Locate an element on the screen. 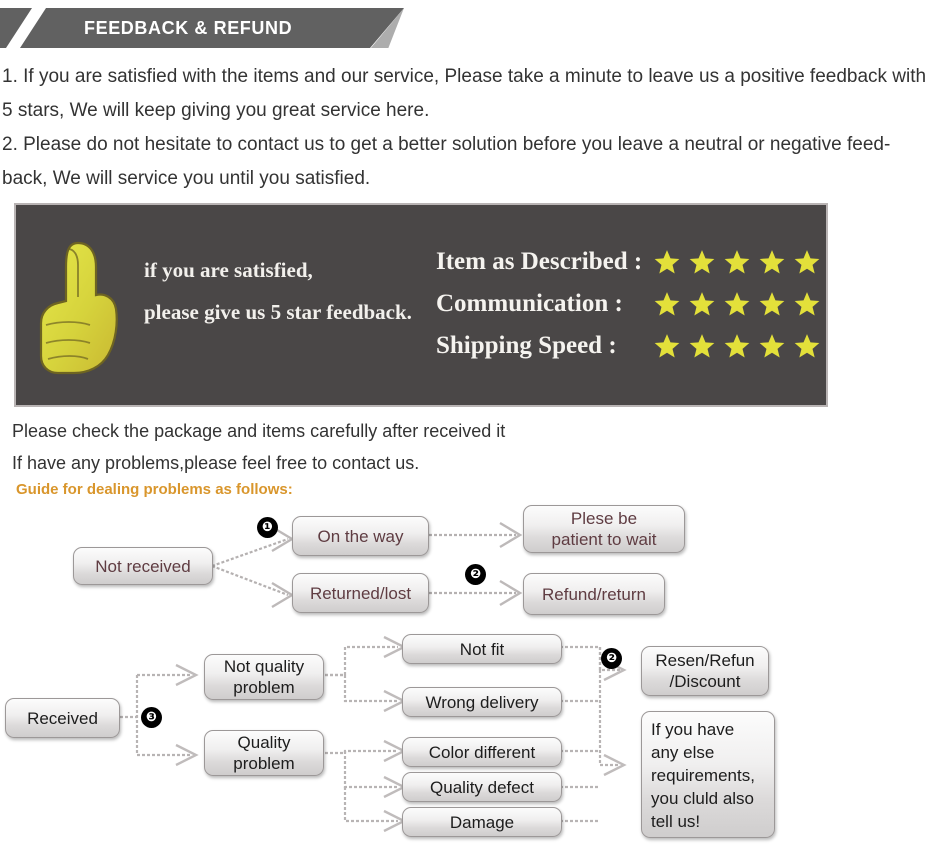 Image resolution: width=948 pixels, height=849 pixels. flow2-category-quality-problem: Quality problem is located at coordinates (264, 753).